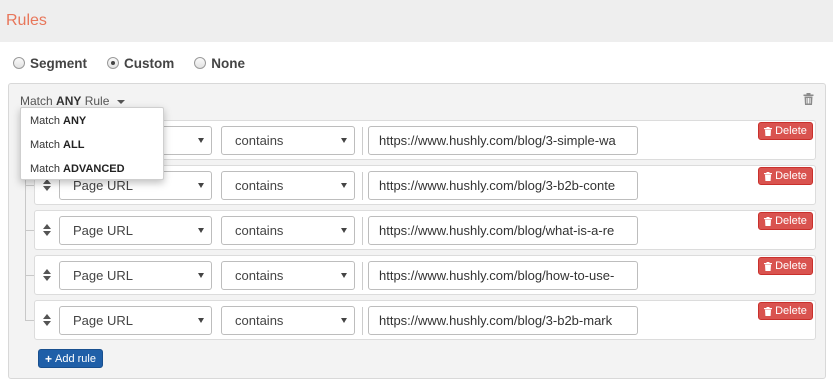 This screenshot has height=386, width=833. Describe the element at coordinates (497, 275) in the screenshot. I see `rule-value-text: https://www.hushly.com/blog/how-to-use-` at that location.